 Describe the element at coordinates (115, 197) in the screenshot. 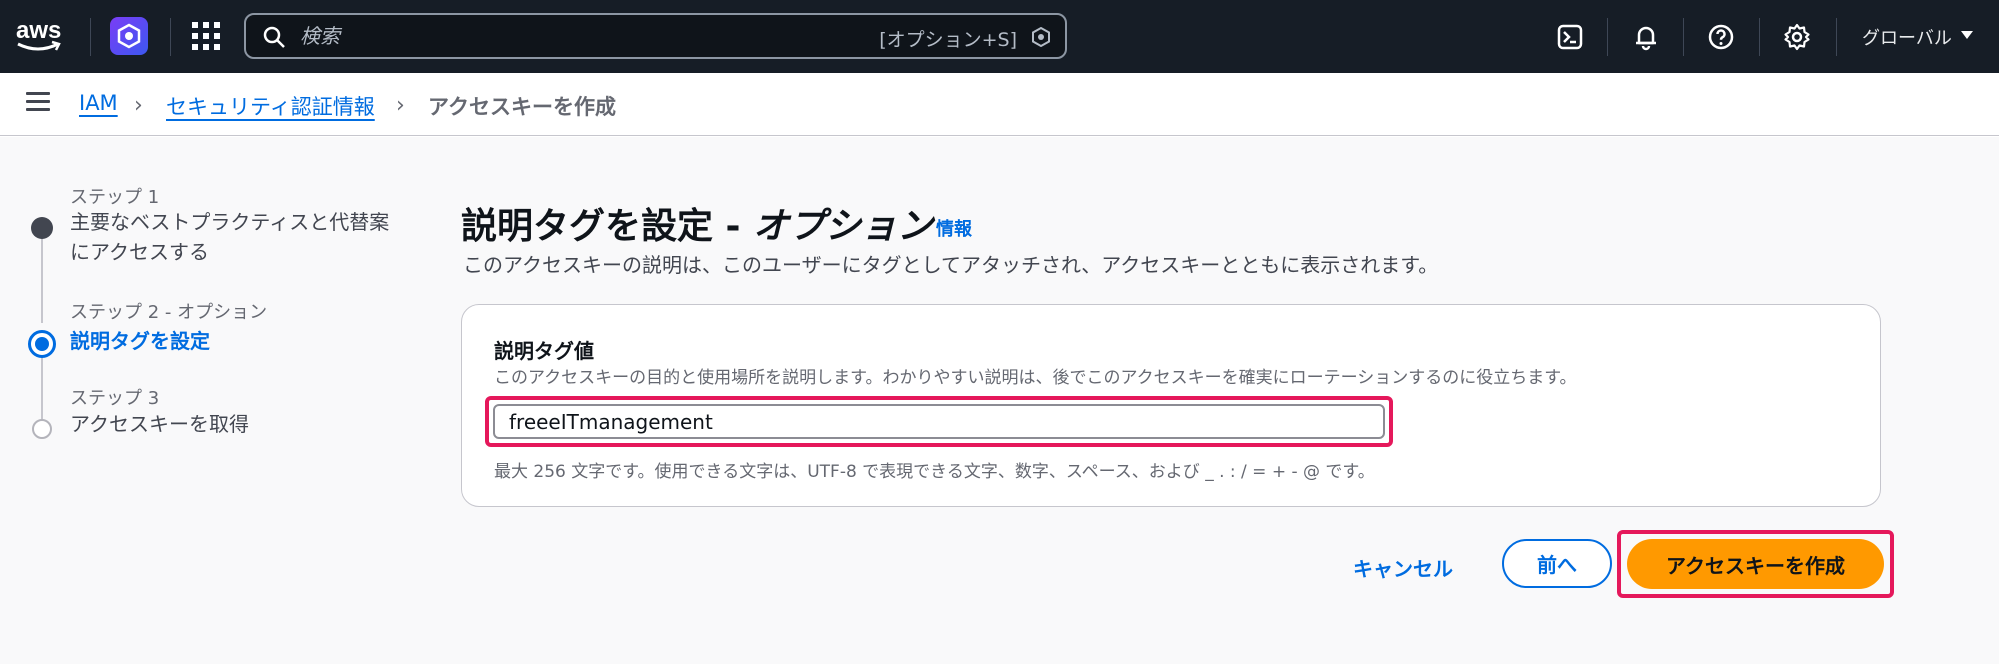

I see `step-1-number: ステップ 1` at that location.